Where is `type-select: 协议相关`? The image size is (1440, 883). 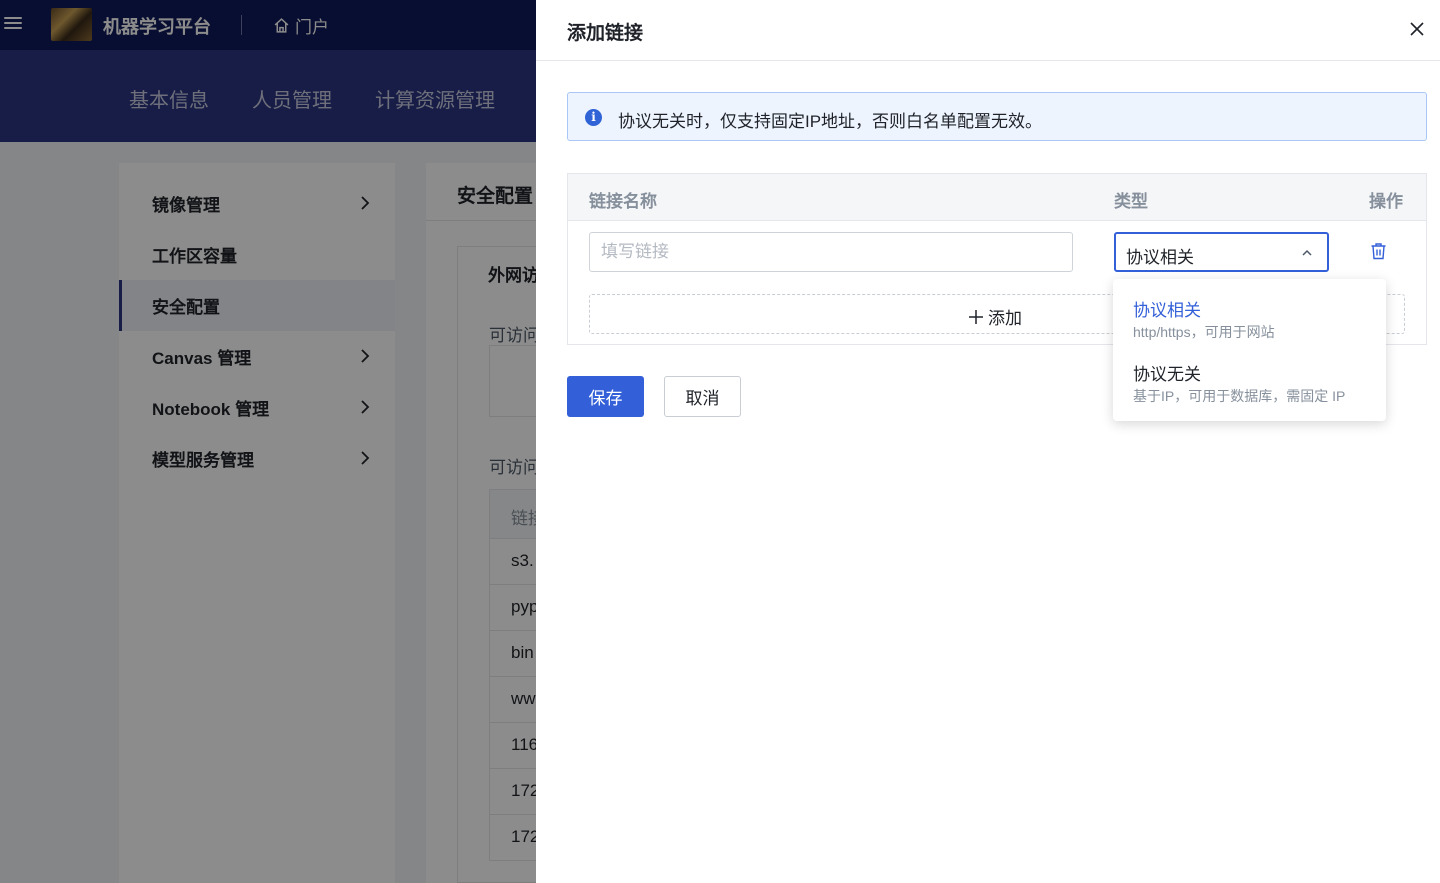 type-select: 协议相关 is located at coordinates (1221, 252).